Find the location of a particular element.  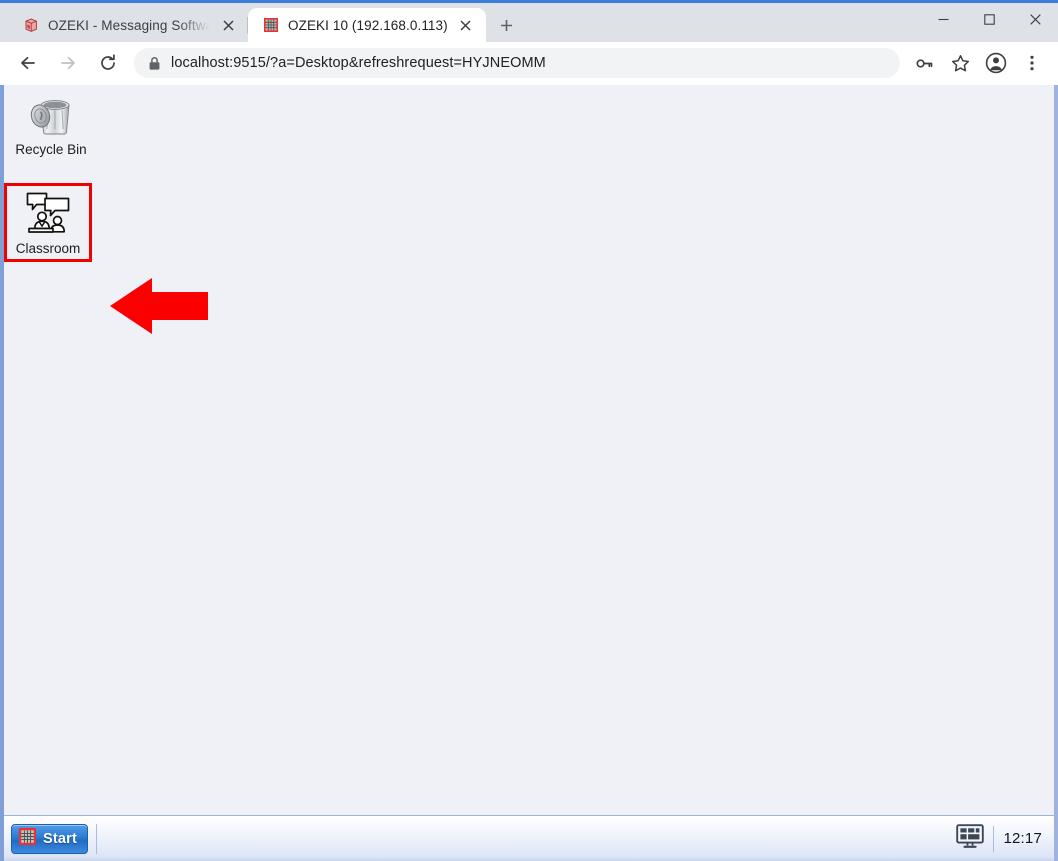

classroom-icon is located at coordinates (48, 213).